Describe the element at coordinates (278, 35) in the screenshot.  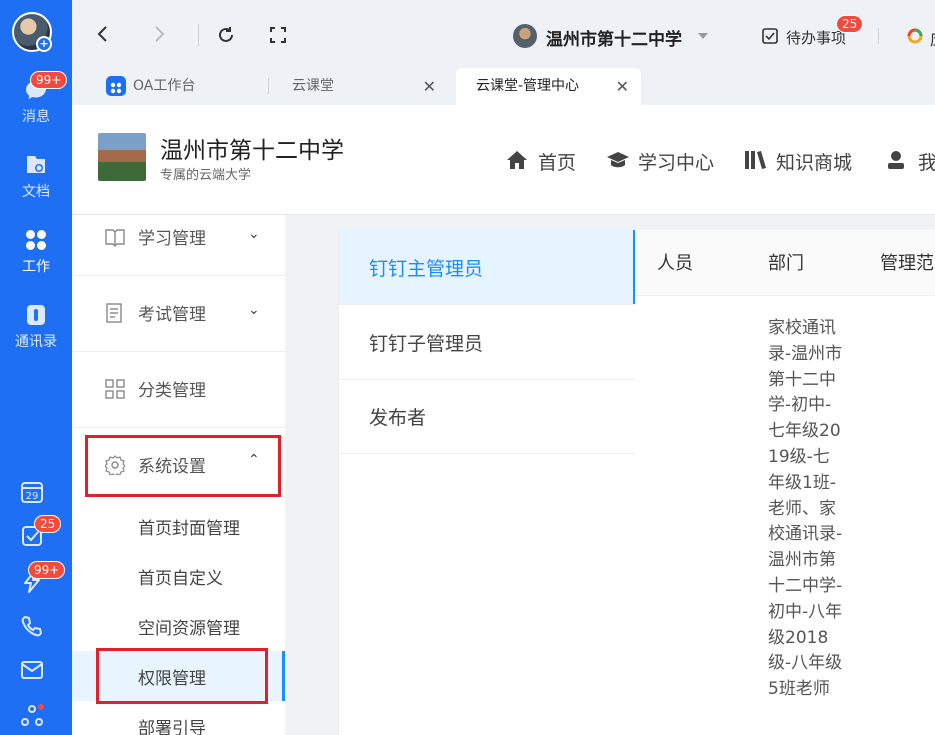
I see `fullscreen-icon` at that location.